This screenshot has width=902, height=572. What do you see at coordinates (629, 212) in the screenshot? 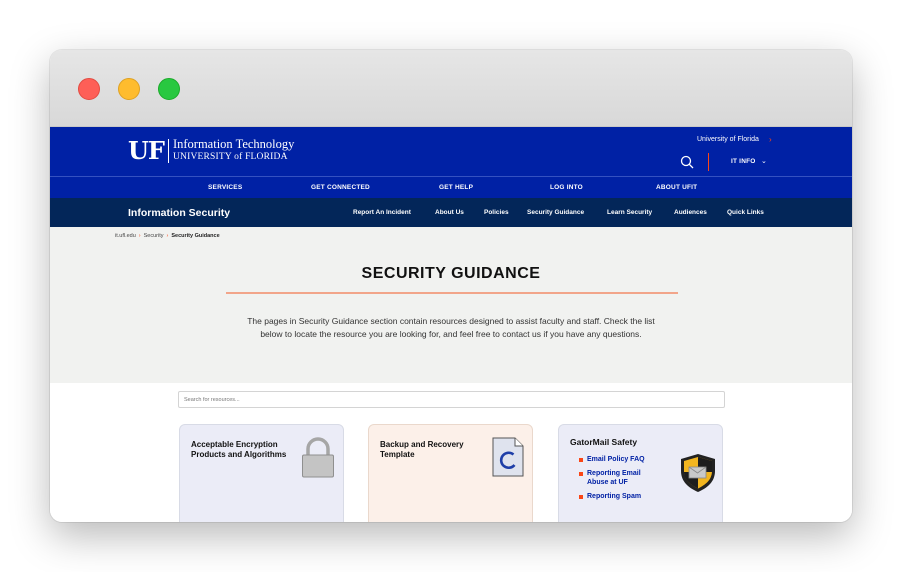
I see `subnav-learn-security: Learn Security` at bounding box center [629, 212].